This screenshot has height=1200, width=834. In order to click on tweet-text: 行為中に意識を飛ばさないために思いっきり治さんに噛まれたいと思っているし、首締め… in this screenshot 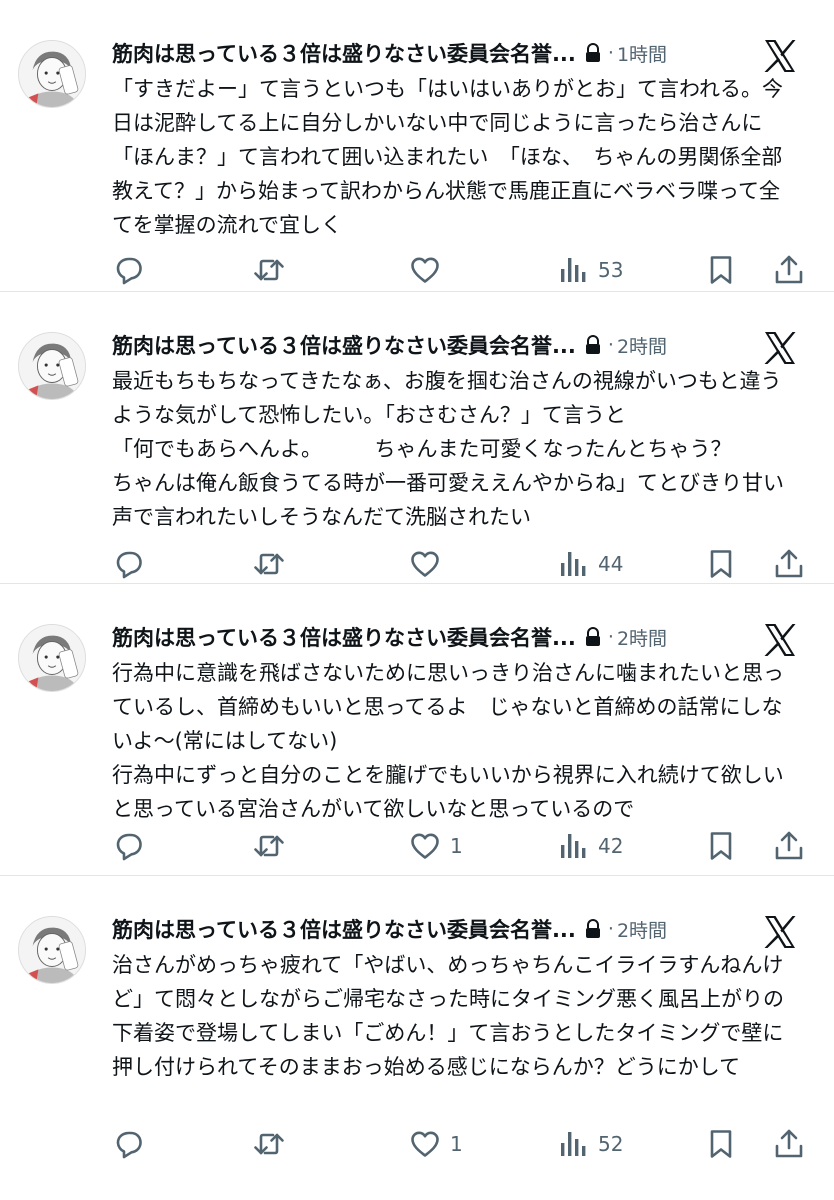, I will do `click(448, 741)`.